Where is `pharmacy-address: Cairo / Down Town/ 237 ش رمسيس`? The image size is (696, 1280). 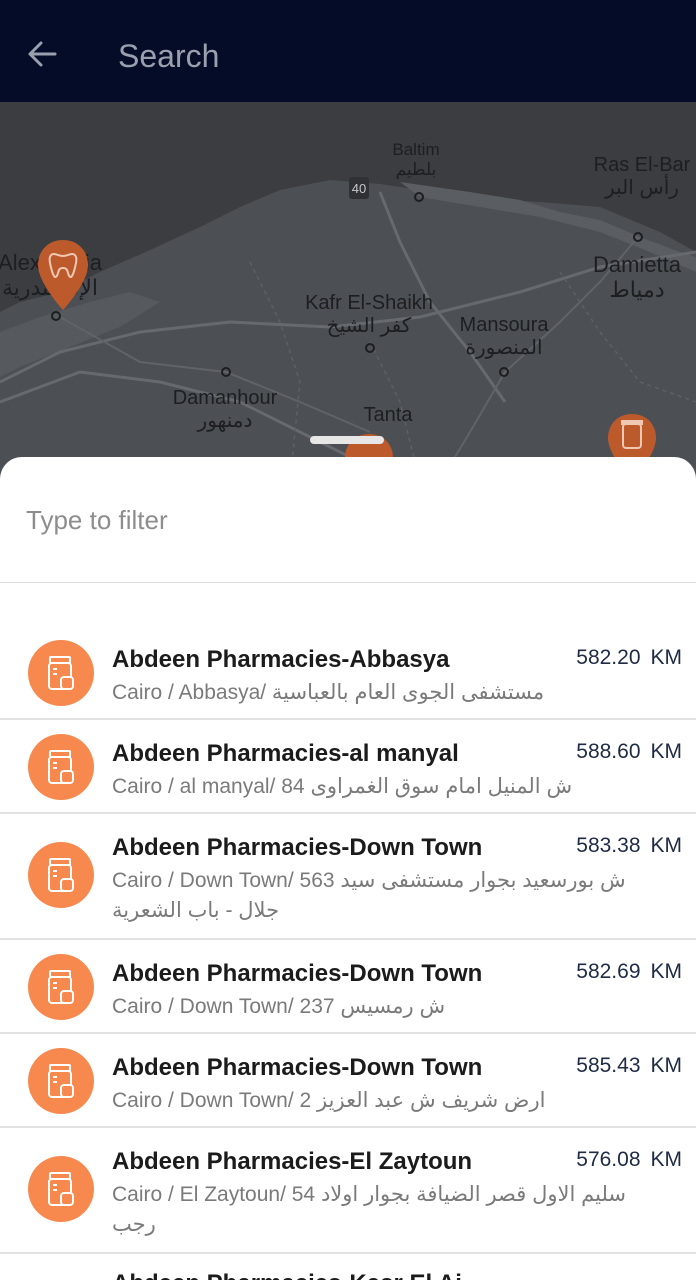 pharmacy-address: Cairo / Down Town/ 237 ش رمسيس is located at coordinates (279, 1006).